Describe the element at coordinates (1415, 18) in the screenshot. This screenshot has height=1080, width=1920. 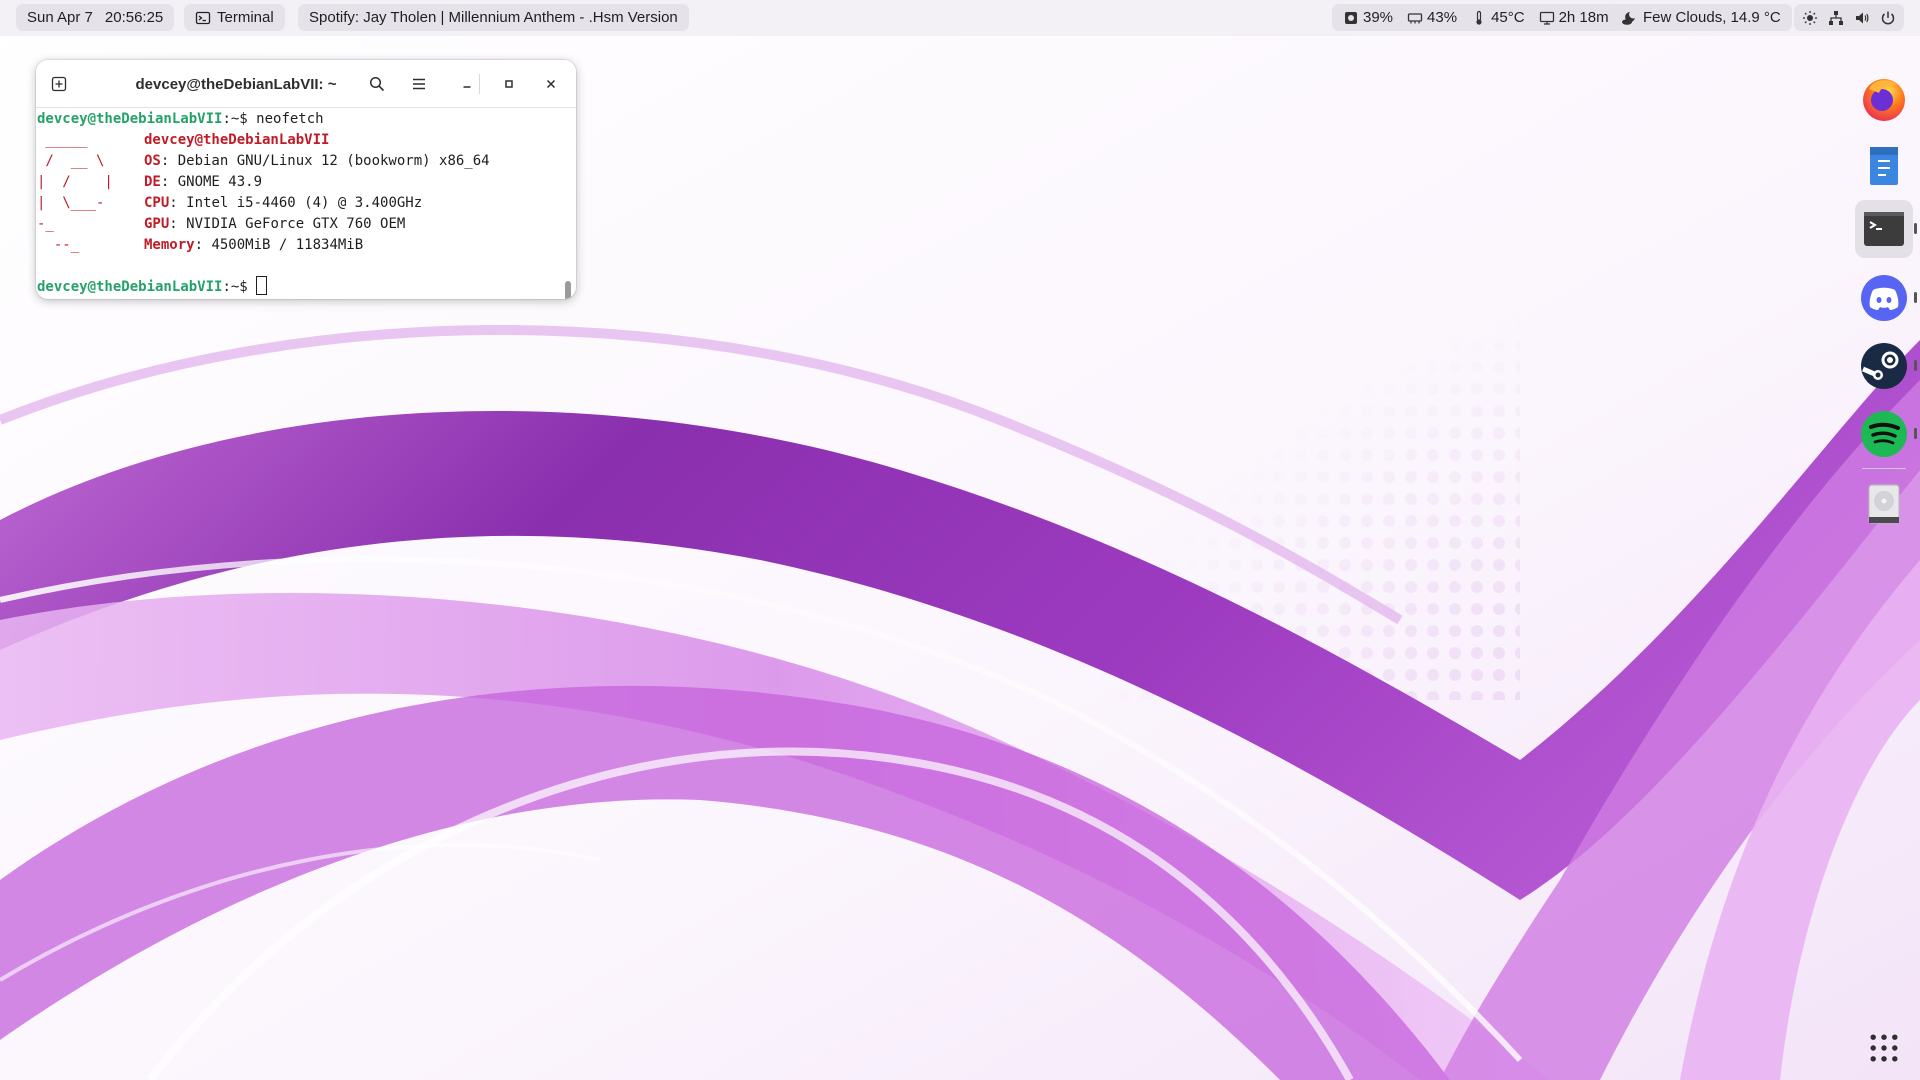
I see `memory-icon` at that location.